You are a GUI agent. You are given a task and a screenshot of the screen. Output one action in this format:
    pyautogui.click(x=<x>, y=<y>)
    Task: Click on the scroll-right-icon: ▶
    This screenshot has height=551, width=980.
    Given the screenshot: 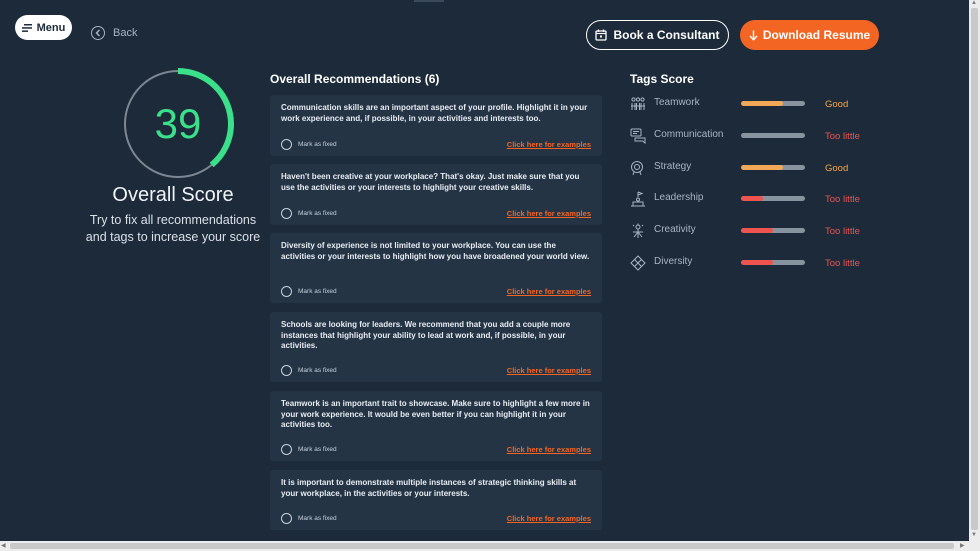 What is the action you would take?
    pyautogui.click(x=962, y=545)
    